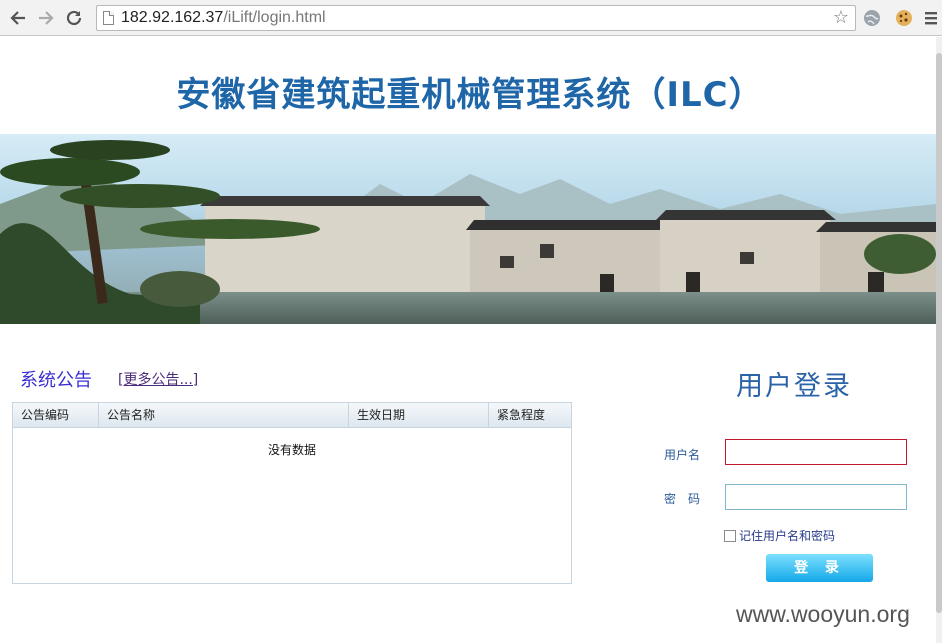  I want to click on login-title: 用户登录, so click(794, 386).